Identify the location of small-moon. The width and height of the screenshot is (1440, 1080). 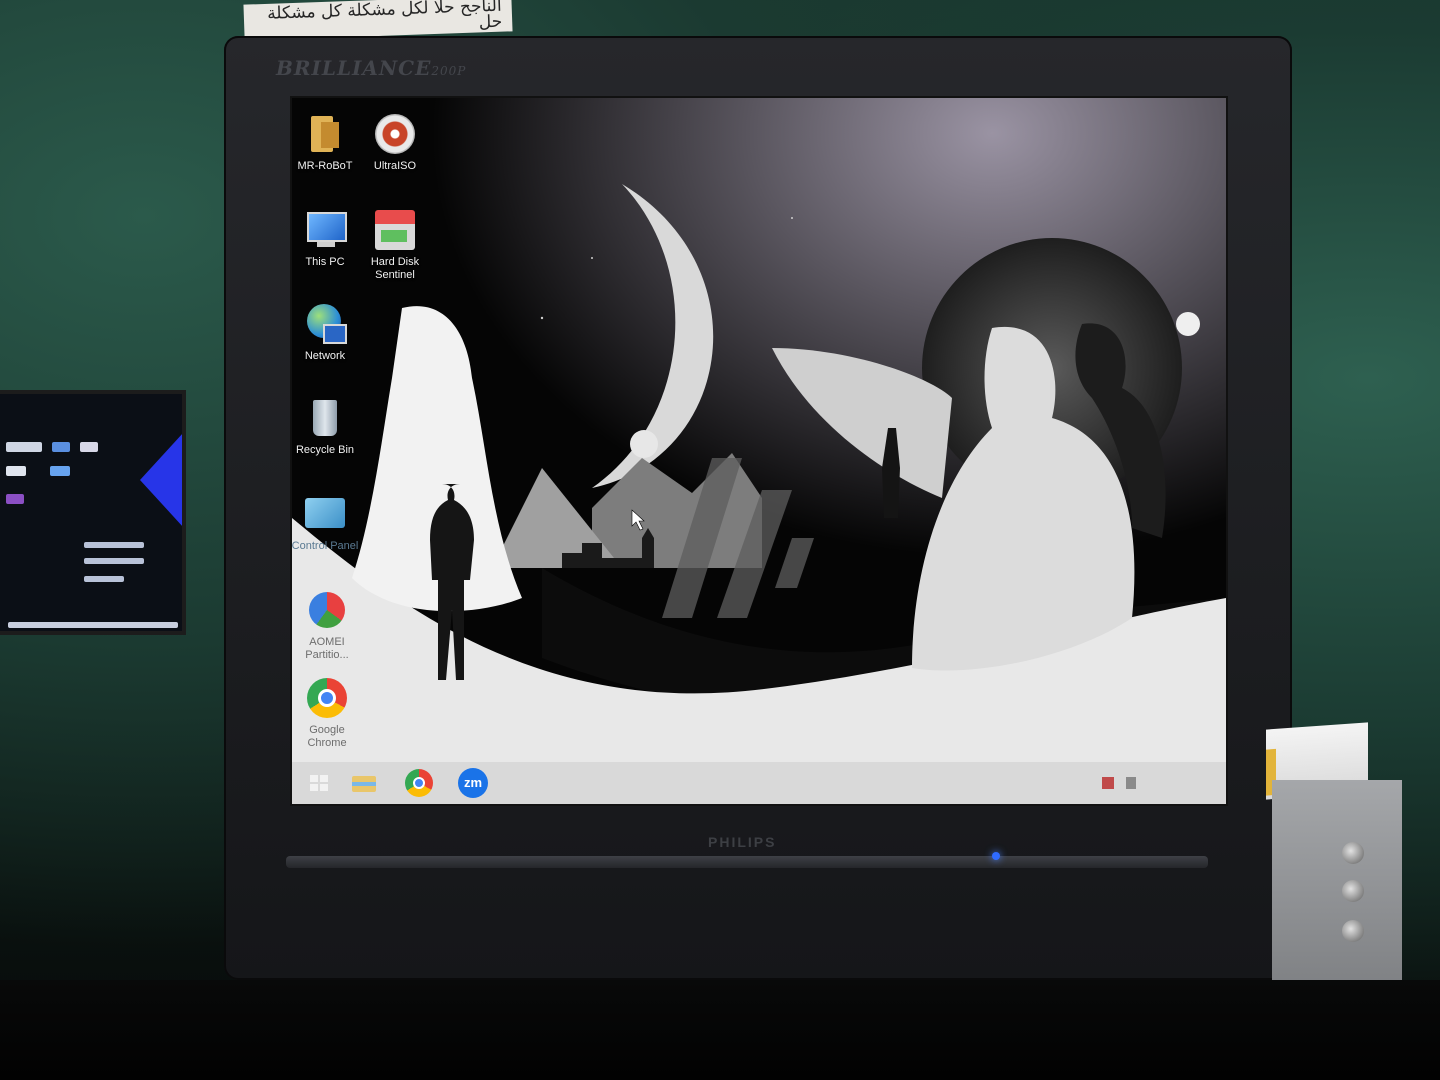
(644, 444).